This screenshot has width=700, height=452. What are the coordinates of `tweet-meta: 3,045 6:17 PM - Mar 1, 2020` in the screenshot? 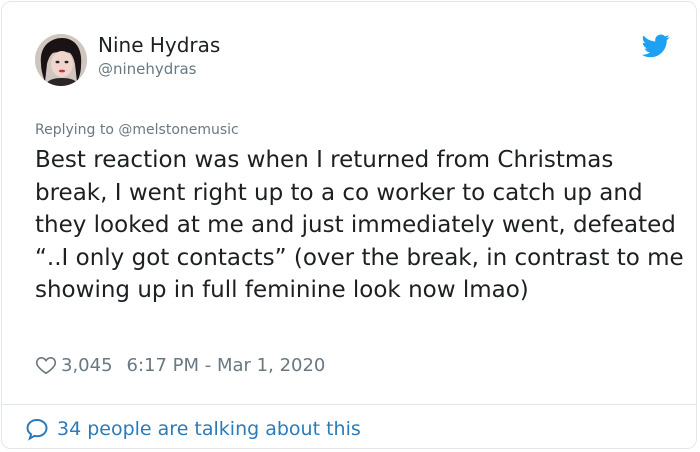 It's located at (180, 365).